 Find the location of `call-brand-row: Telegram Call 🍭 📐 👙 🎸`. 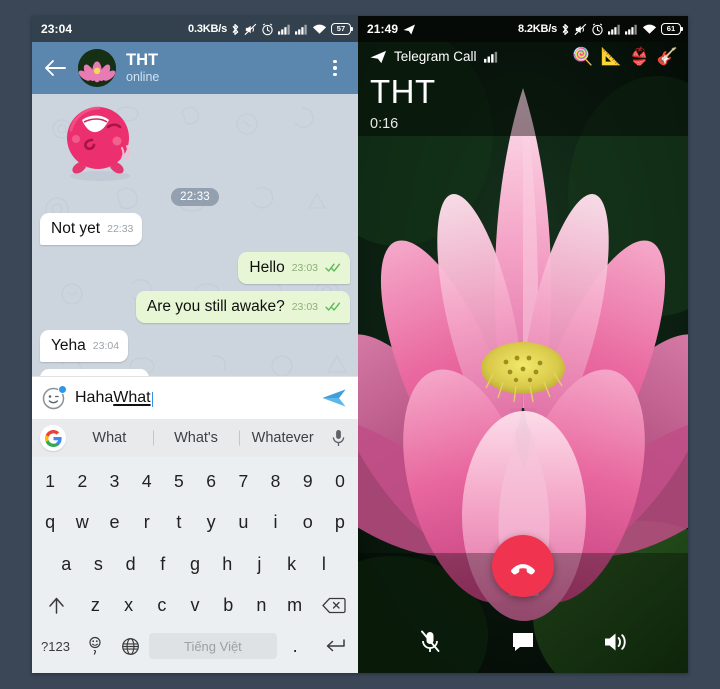

call-brand-row: Telegram Call 🍭 📐 👙 🎸 is located at coordinates (524, 56).